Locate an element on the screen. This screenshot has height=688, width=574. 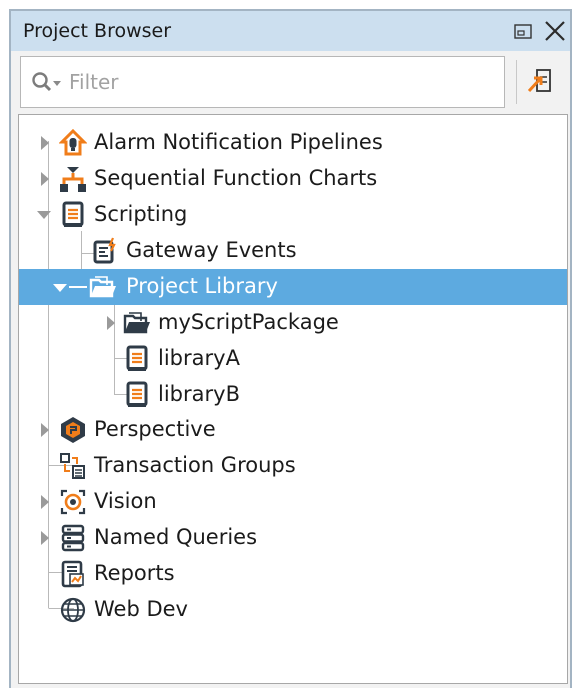
toolbar-separator is located at coordinates (516, 82).